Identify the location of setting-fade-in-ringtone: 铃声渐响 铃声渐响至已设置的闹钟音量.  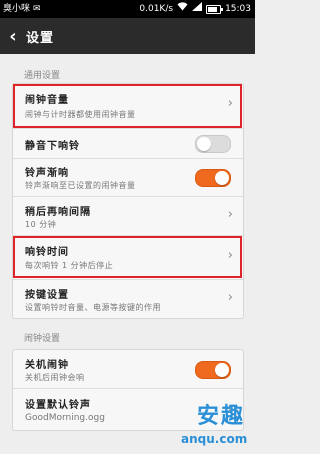
(128, 178).